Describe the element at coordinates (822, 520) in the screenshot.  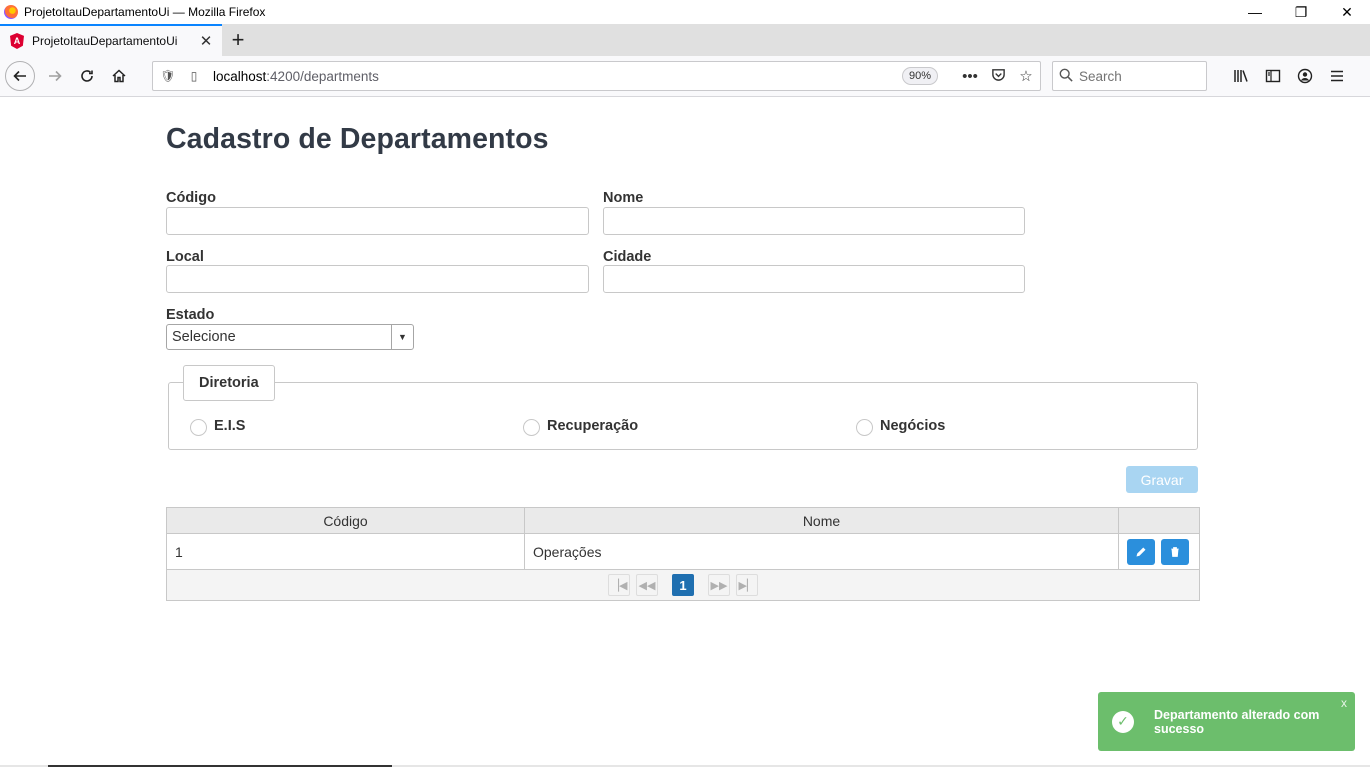
I see `column-header-nome: Nome` at that location.